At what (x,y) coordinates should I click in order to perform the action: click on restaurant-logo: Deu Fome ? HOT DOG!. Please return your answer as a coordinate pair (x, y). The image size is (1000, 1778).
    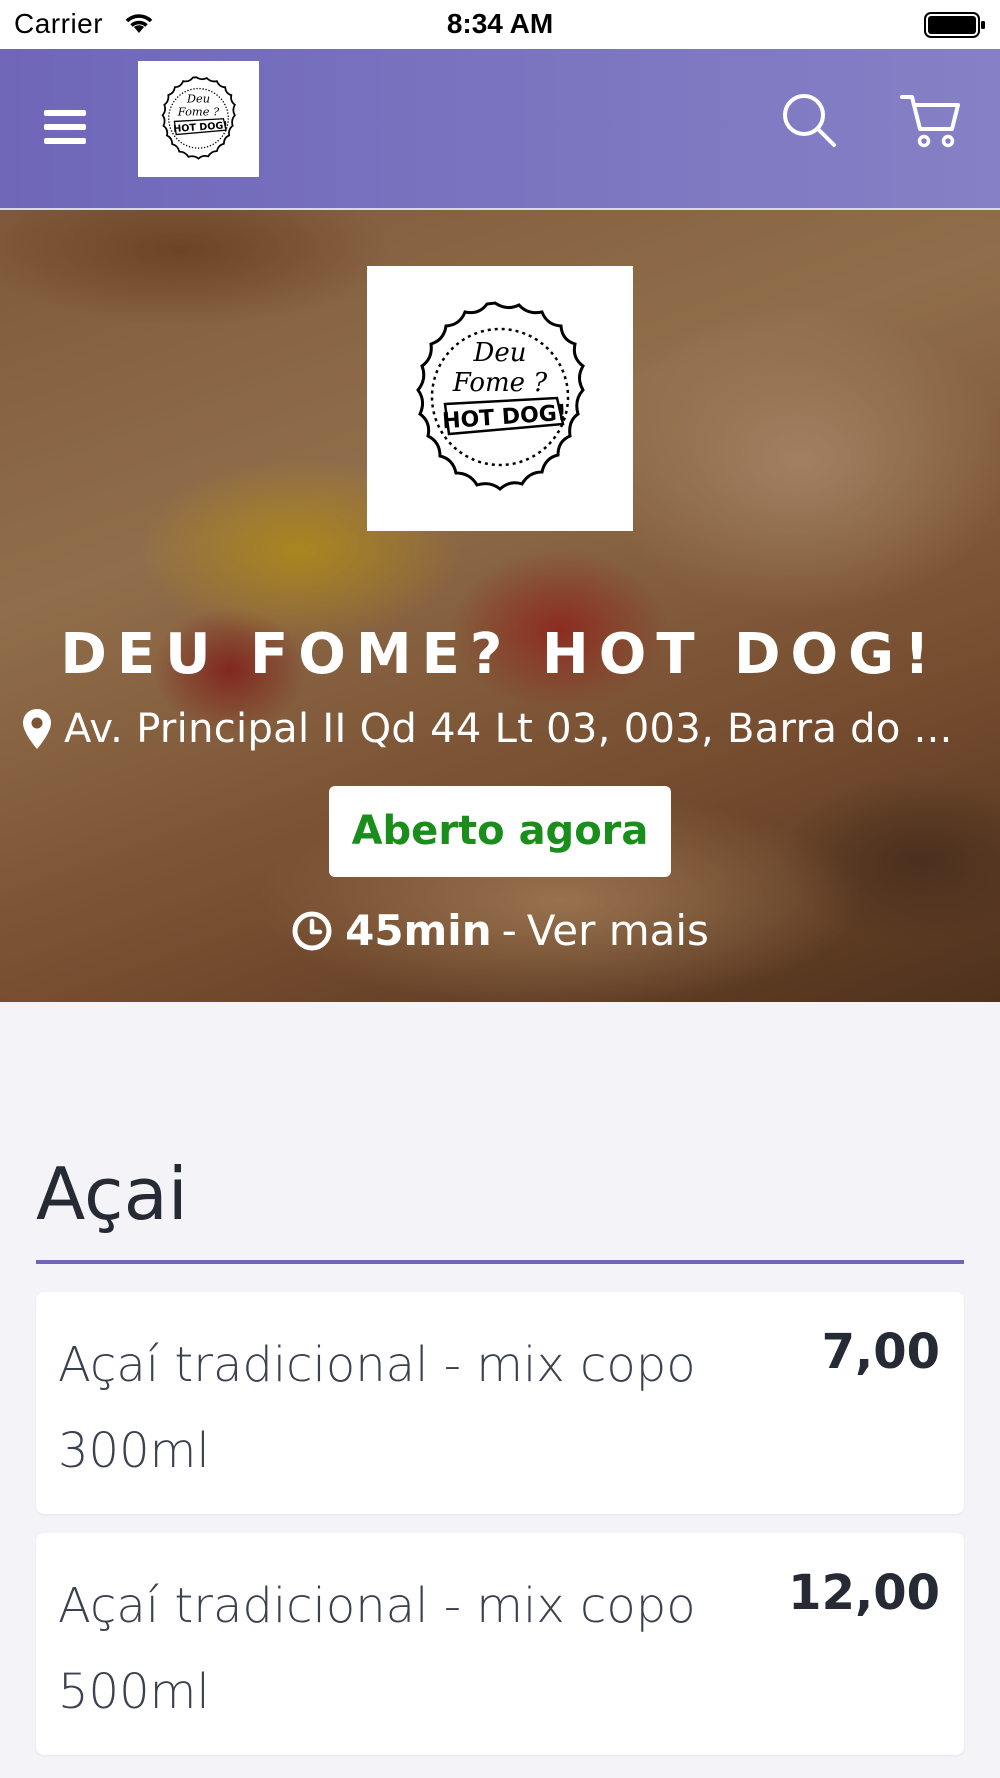
    Looking at the image, I should click on (500, 398).